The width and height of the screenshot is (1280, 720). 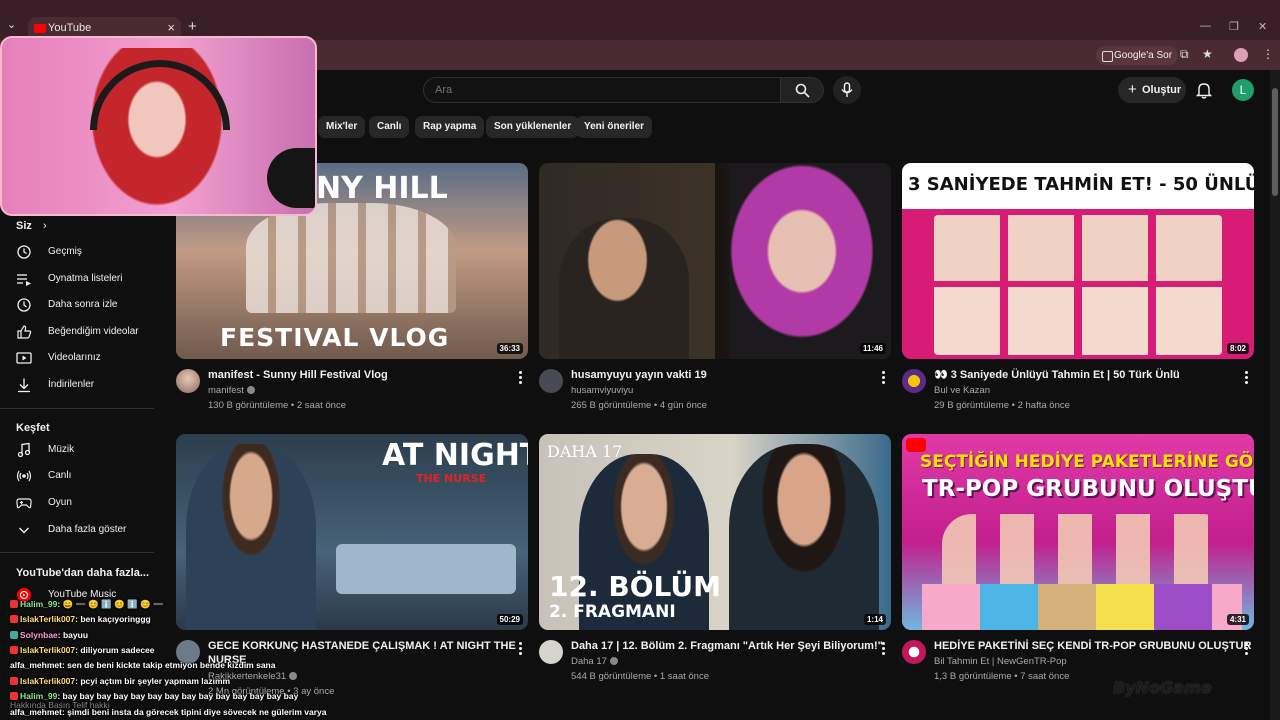 I want to click on sidebar-item-downloads: İndirilenler, so click(x=85, y=386).